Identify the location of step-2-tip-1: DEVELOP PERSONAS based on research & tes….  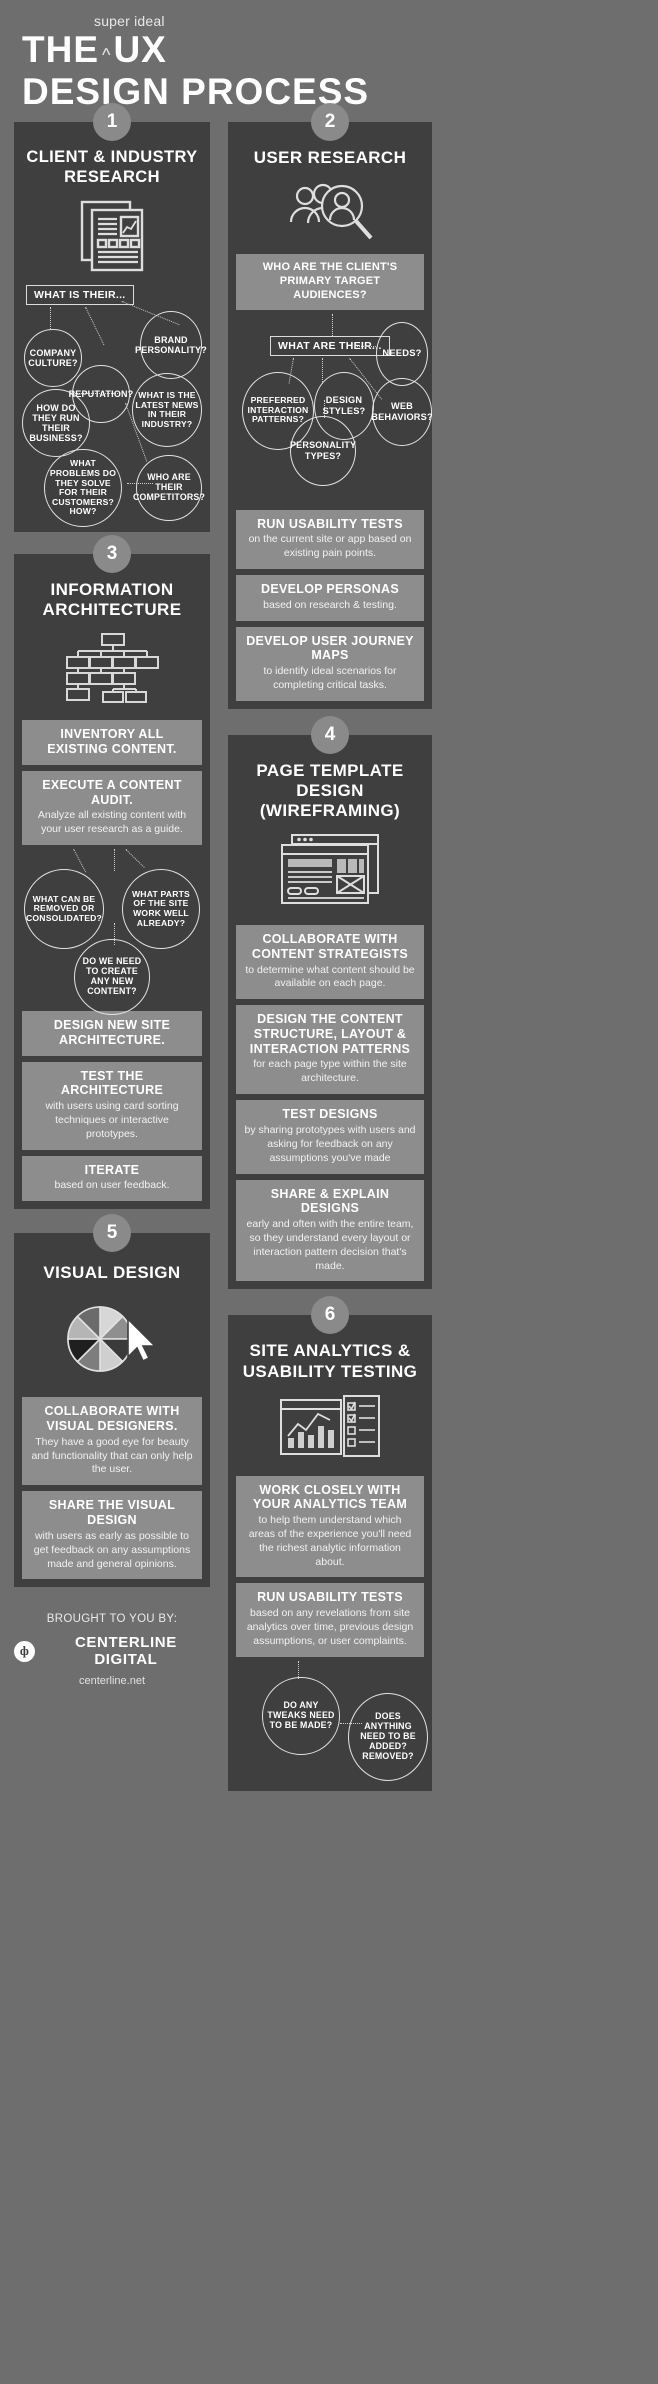
(330, 598).